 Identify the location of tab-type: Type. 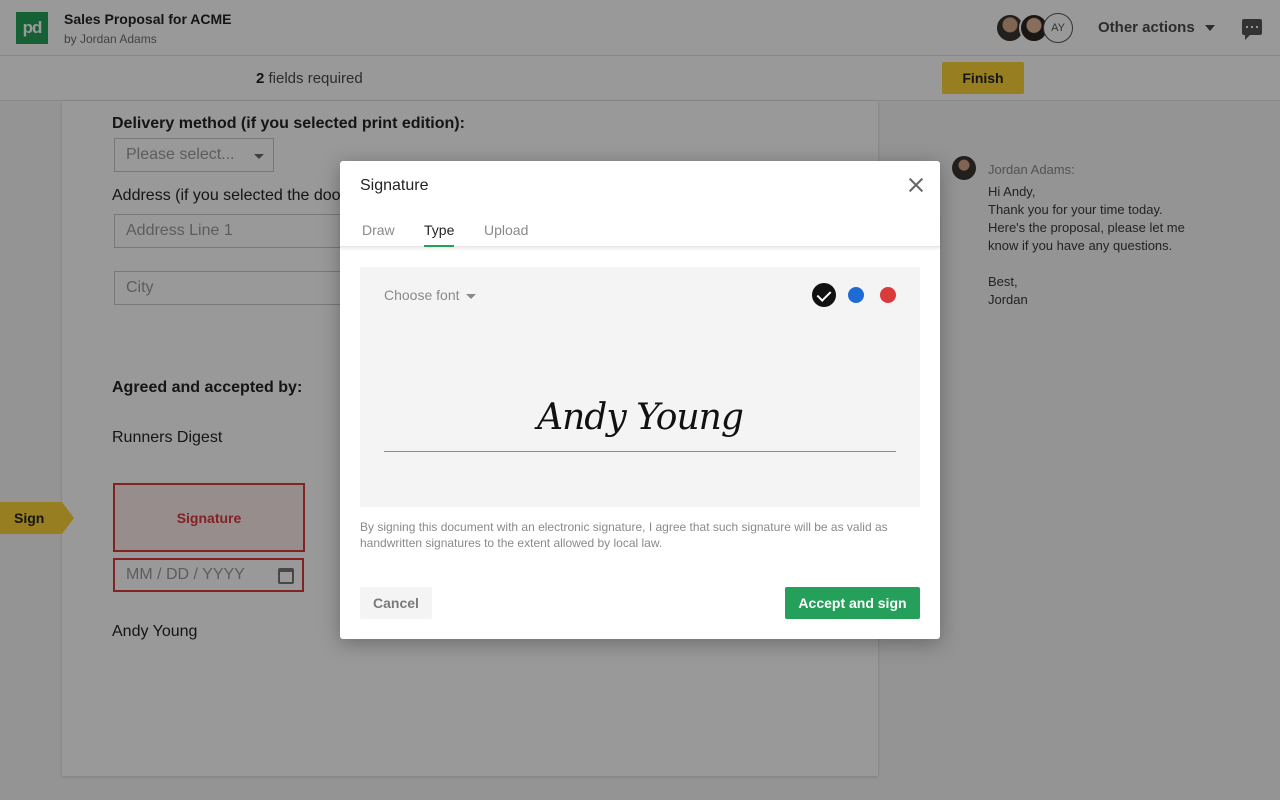
(439, 234).